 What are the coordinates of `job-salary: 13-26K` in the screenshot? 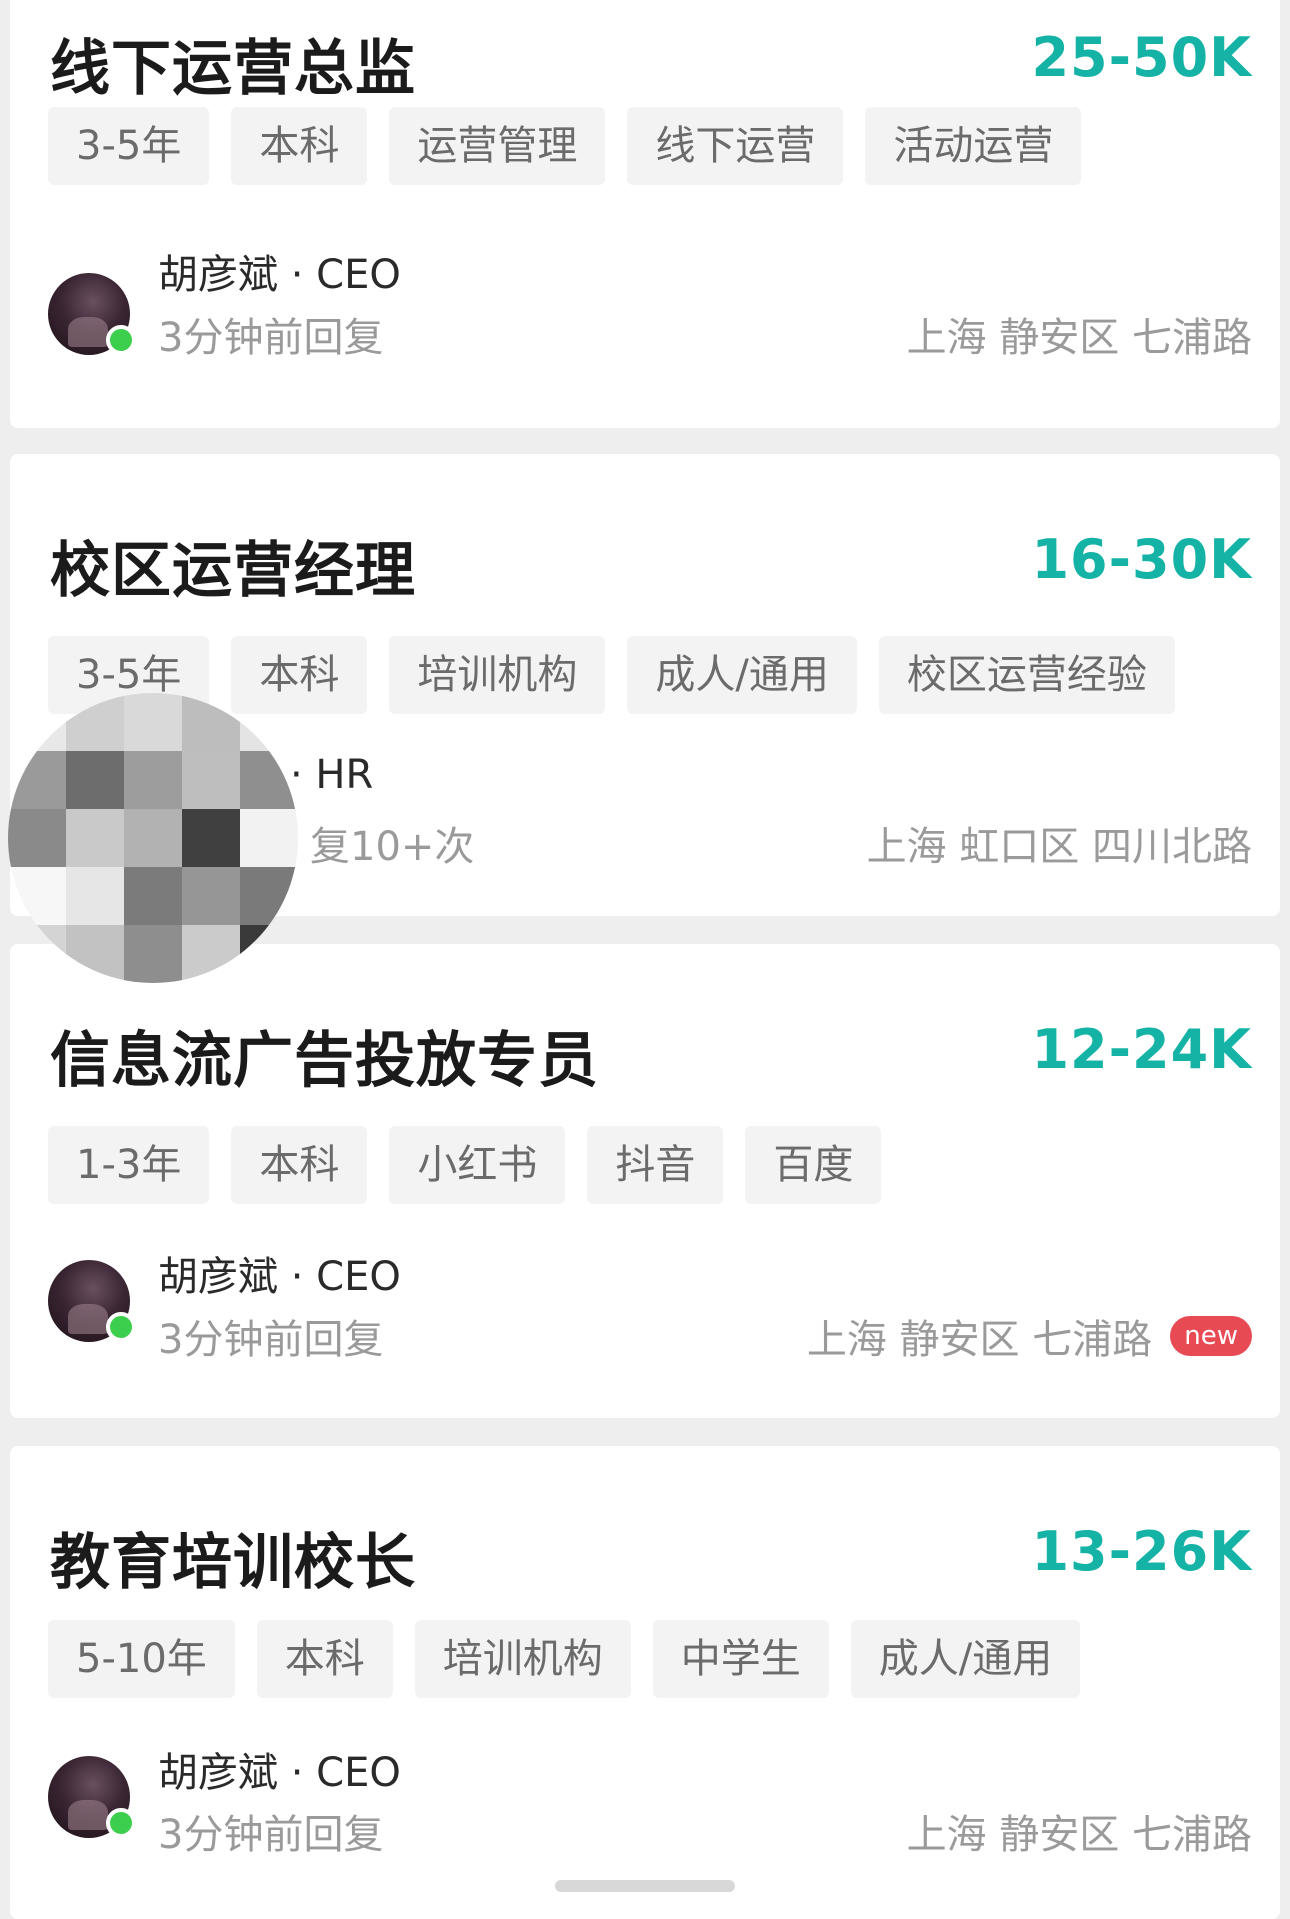 It's located at (1141, 1551).